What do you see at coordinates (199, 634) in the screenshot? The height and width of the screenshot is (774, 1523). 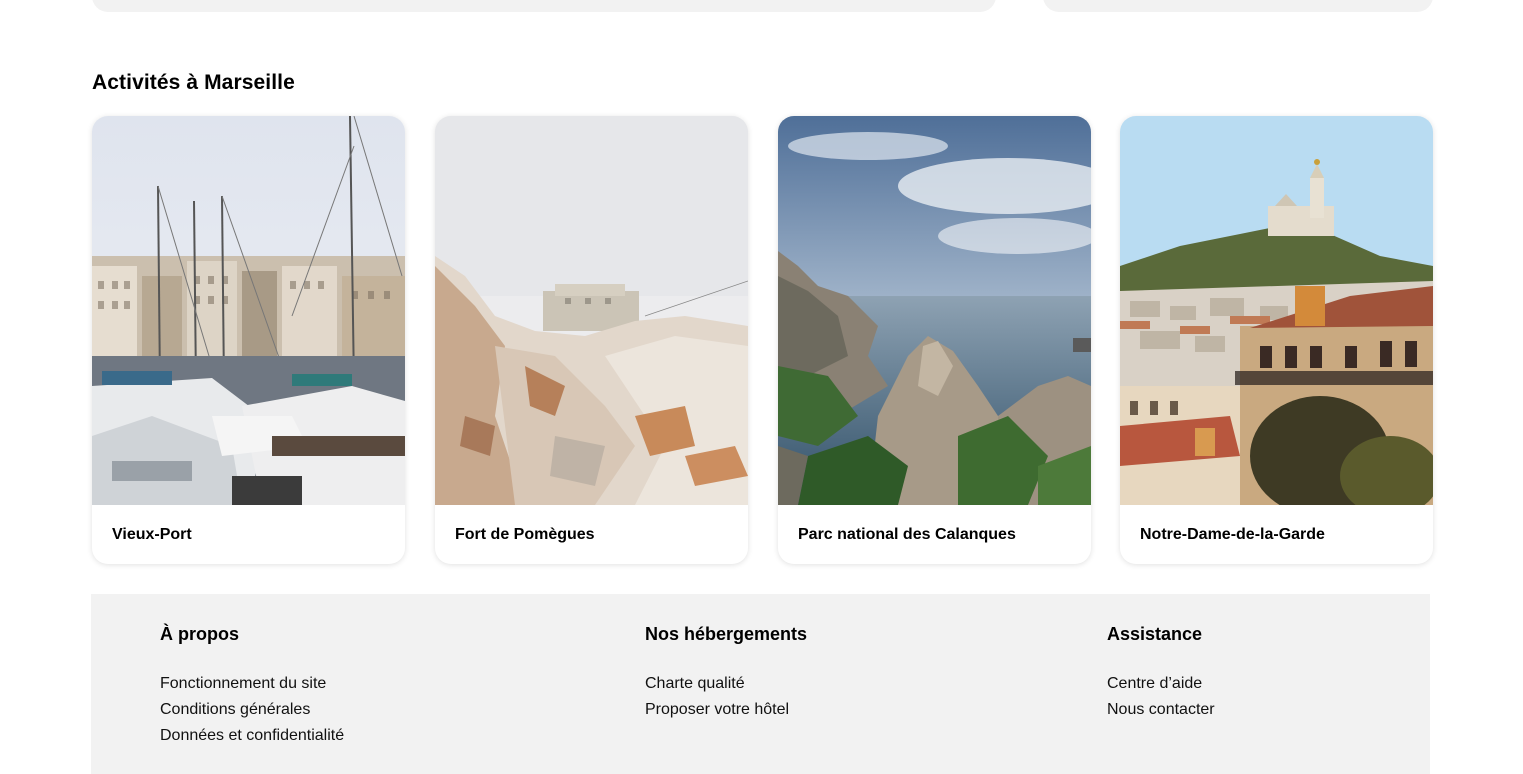 I see `footer-heading: À propos` at bounding box center [199, 634].